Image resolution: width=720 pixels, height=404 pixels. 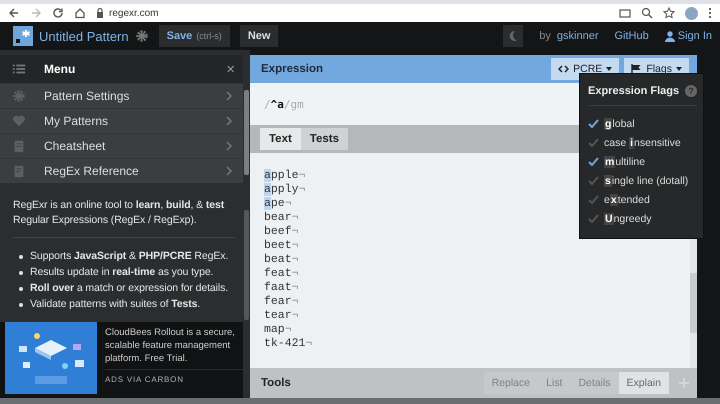 I want to click on more-icon, so click(x=710, y=13).